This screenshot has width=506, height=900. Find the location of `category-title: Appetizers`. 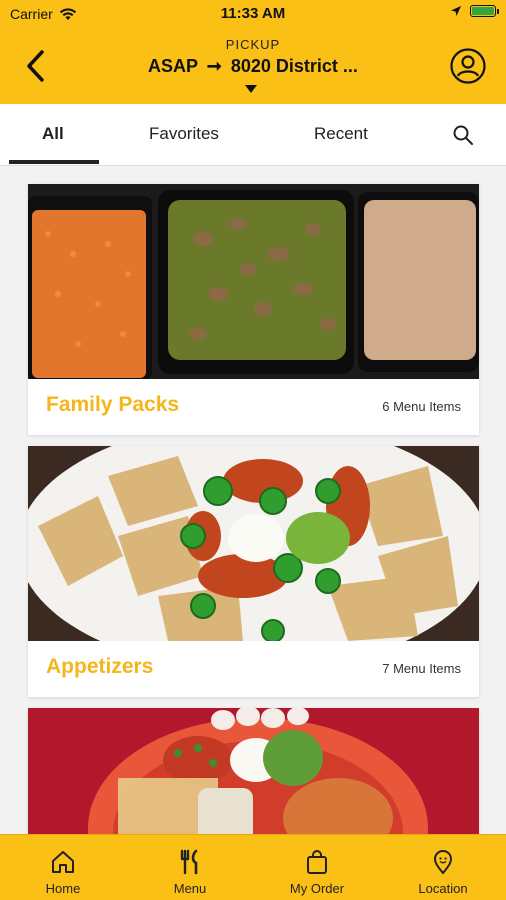

category-title: Appetizers is located at coordinates (100, 666).